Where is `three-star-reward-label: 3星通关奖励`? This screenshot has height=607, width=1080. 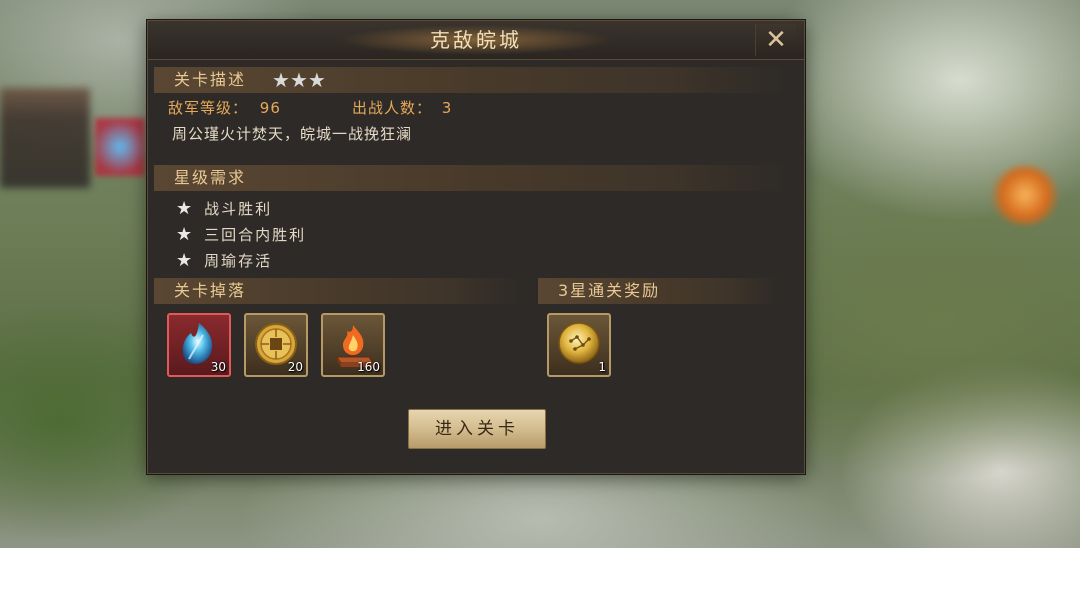 three-star-reward-label: 3星通关奖励 is located at coordinates (609, 290).